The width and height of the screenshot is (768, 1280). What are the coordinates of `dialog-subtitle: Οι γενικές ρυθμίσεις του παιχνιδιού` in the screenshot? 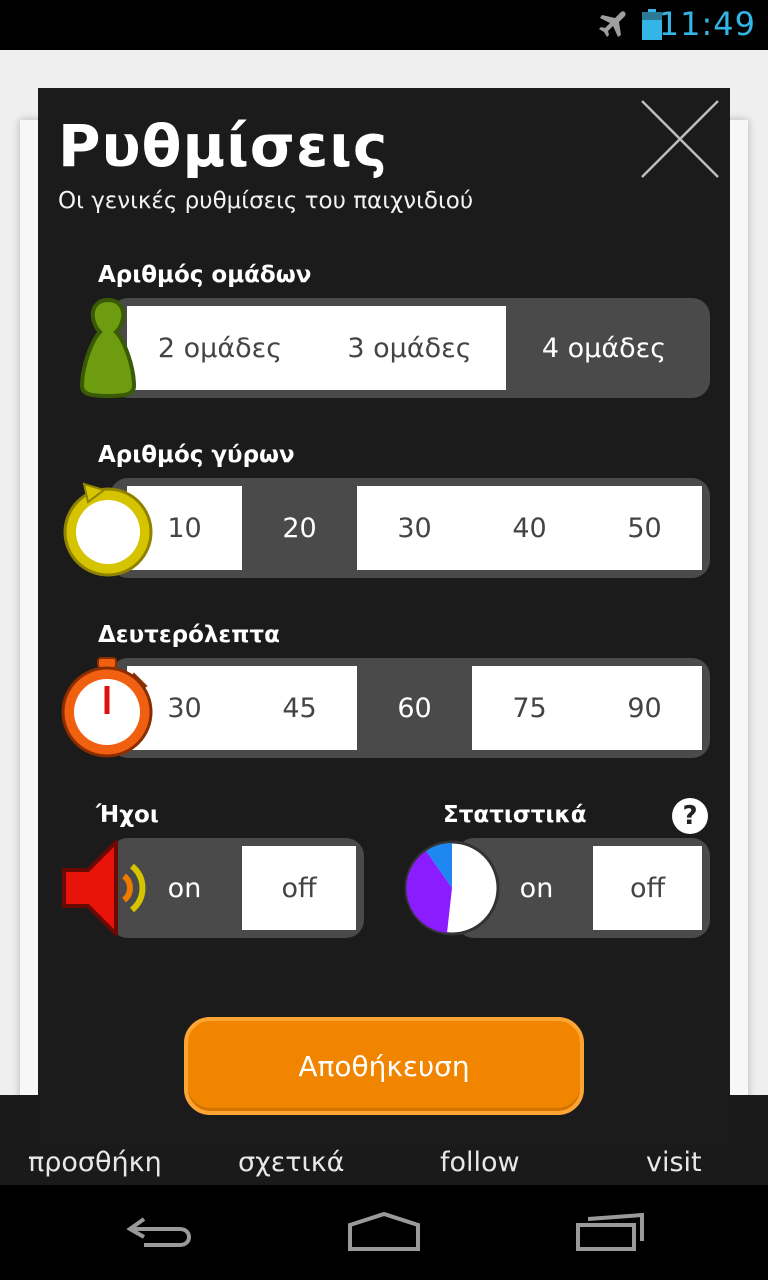 It's located at (266, 201).